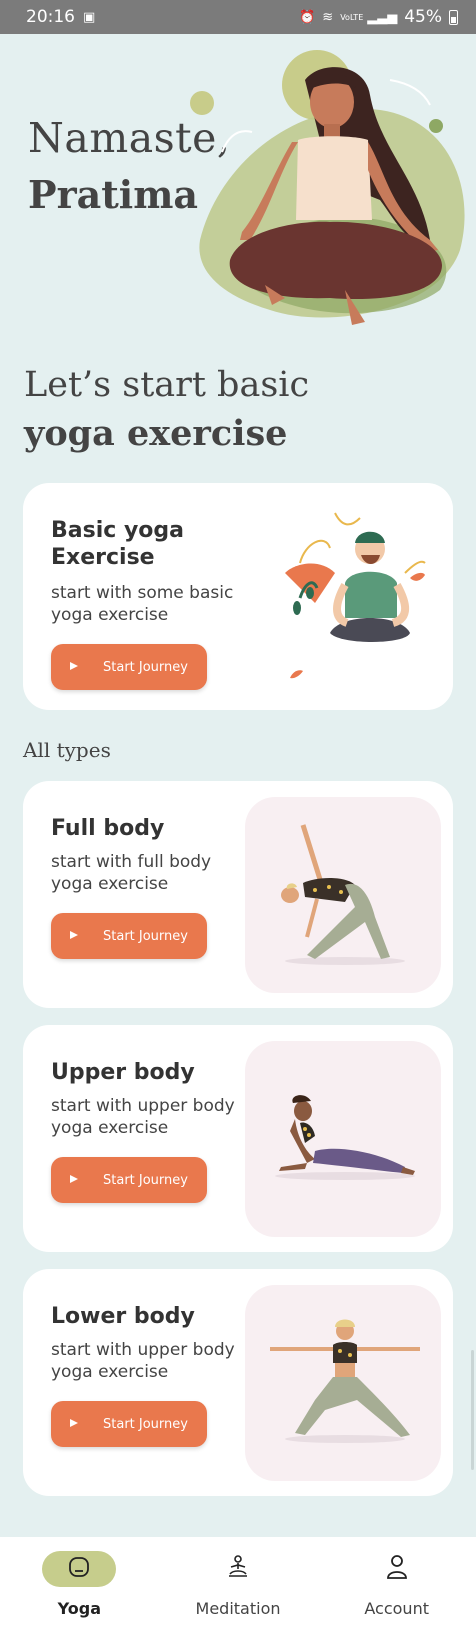 The height and width of the screenshot is (1629, 476). I want to click on warrior-pose-illustration, so click(345, 1381).